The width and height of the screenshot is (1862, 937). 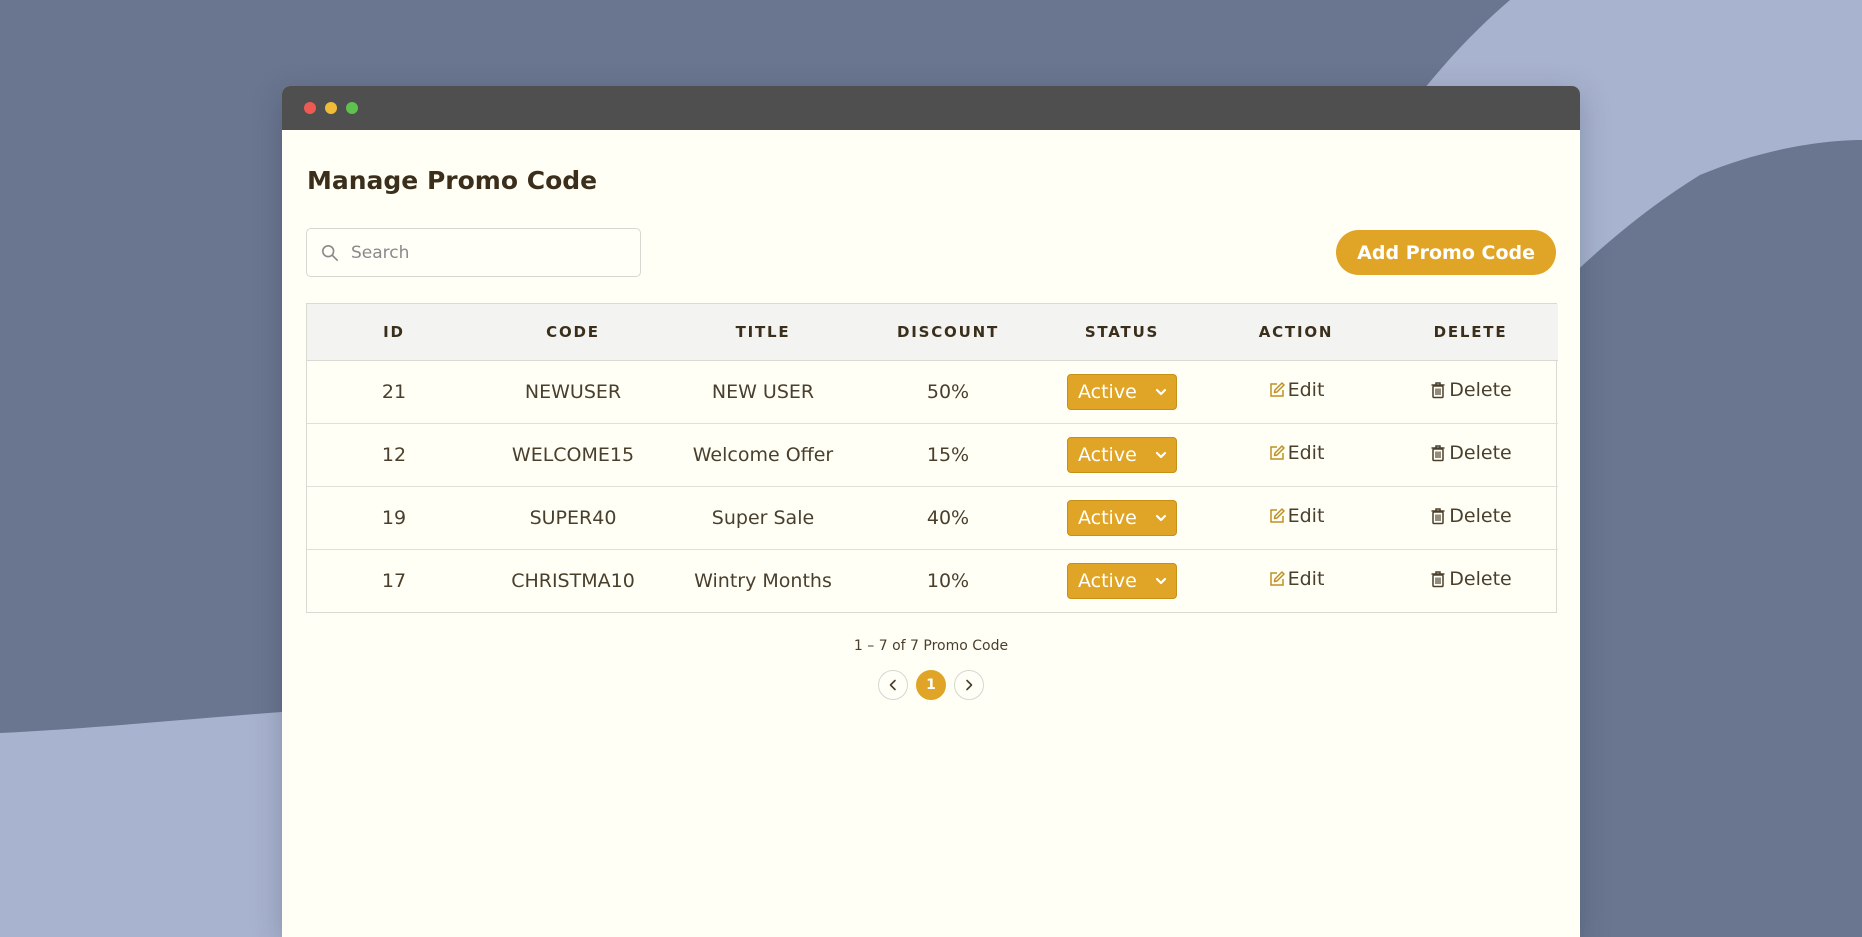 I want to click on cell-code: CHRISTMA10, so click(x=573, y=580).